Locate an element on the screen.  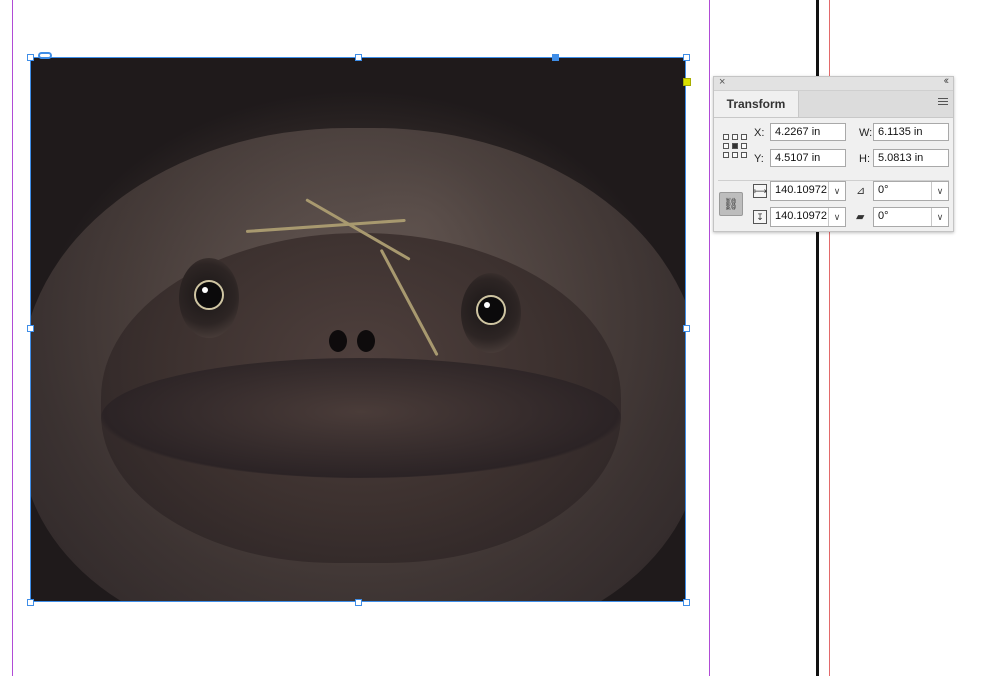
w-field: 6.1135 in is located at coordinates (911, 132).